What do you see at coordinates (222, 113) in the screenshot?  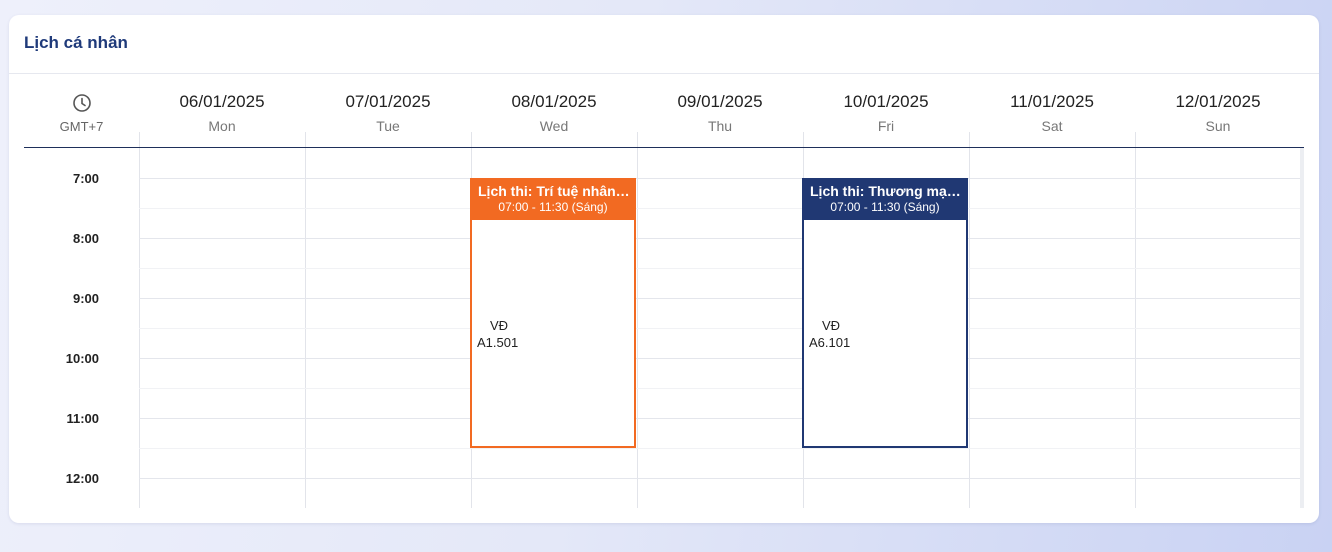 I see `day-header-mon: 06/01/2025 Mon` at bounding box center [222, 113].